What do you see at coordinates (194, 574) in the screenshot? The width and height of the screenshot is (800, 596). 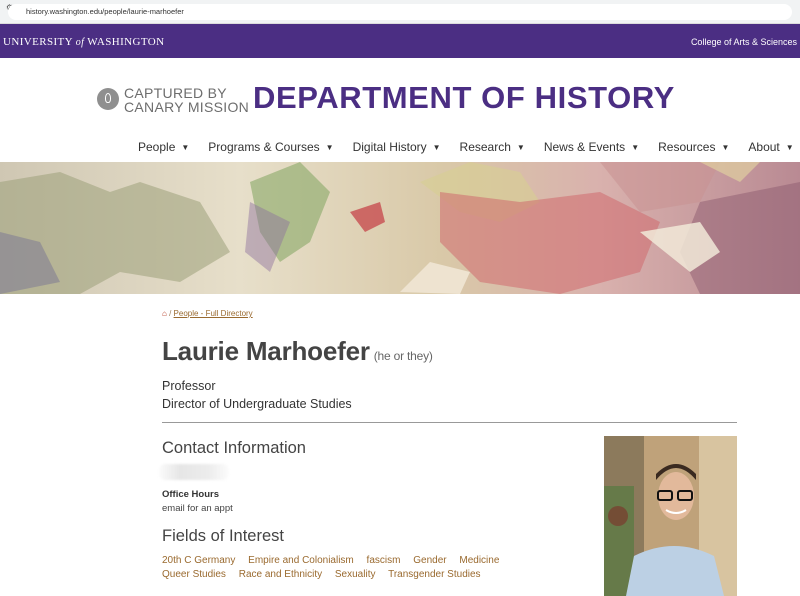 I see `field-link: Queer Studies` at bounding box center [194, 574].